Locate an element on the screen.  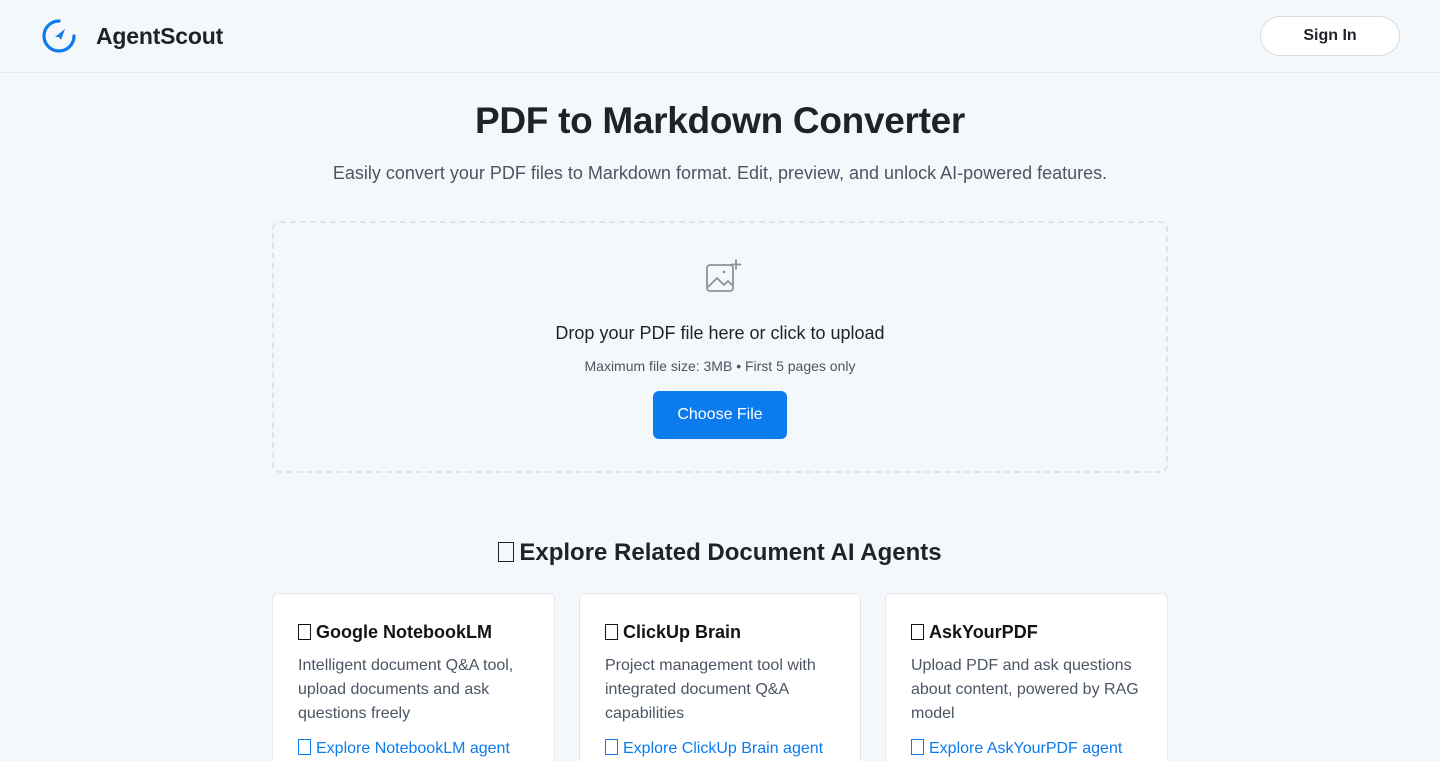
card-title: Google NotebookLM is located at coordinates (395, 632).